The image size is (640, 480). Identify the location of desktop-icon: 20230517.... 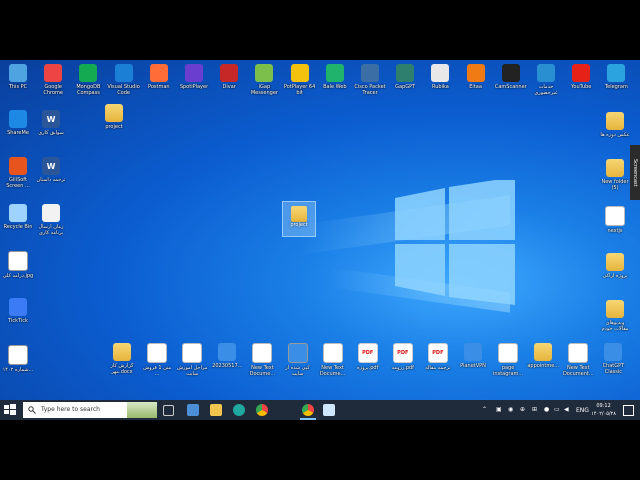
(227, 356).